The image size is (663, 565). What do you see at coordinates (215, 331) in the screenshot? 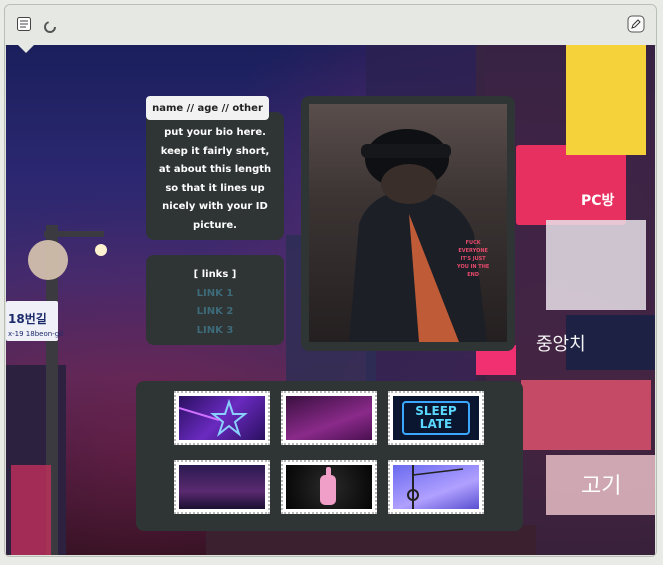
I see `link-3: LINK 3` at bounding box center [215, 331].